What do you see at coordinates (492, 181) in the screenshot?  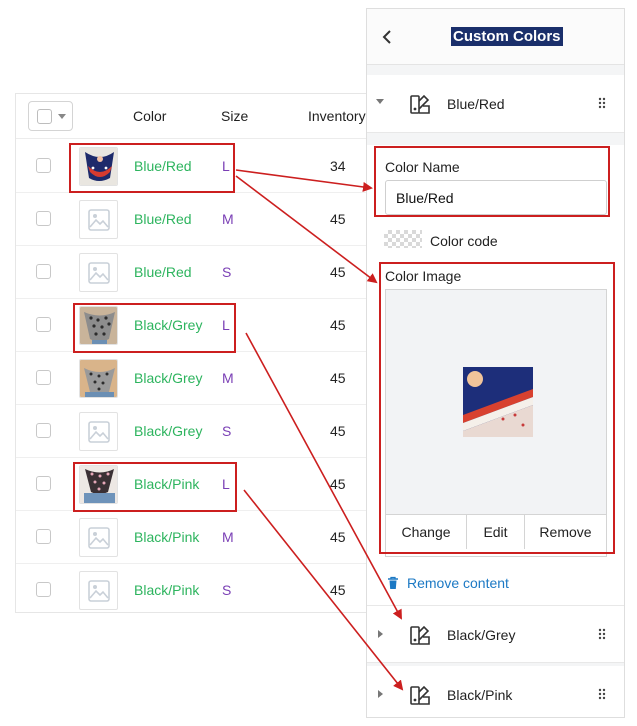 I see `highlight-box-color-name` at bounding box center [492, 181].